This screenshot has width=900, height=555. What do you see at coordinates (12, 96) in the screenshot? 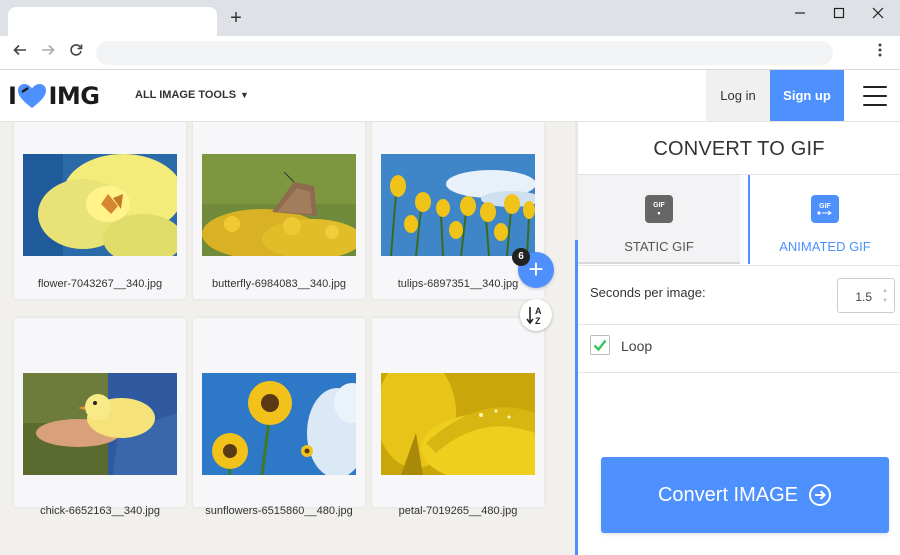
I see `logo-text-left: I` at bounding box center [12, 96].